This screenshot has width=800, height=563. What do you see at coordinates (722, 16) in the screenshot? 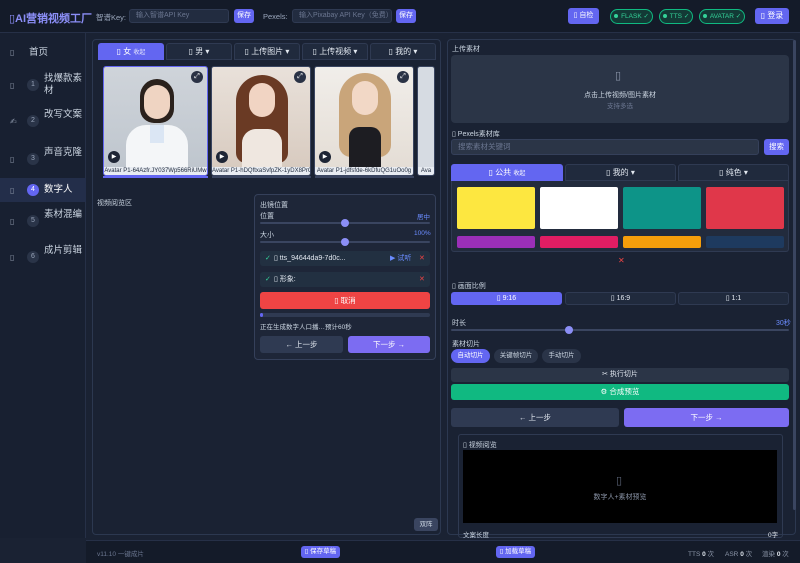
I see `avatar-status-pill: AVATAR ✓` at bounding box center [722, 16].